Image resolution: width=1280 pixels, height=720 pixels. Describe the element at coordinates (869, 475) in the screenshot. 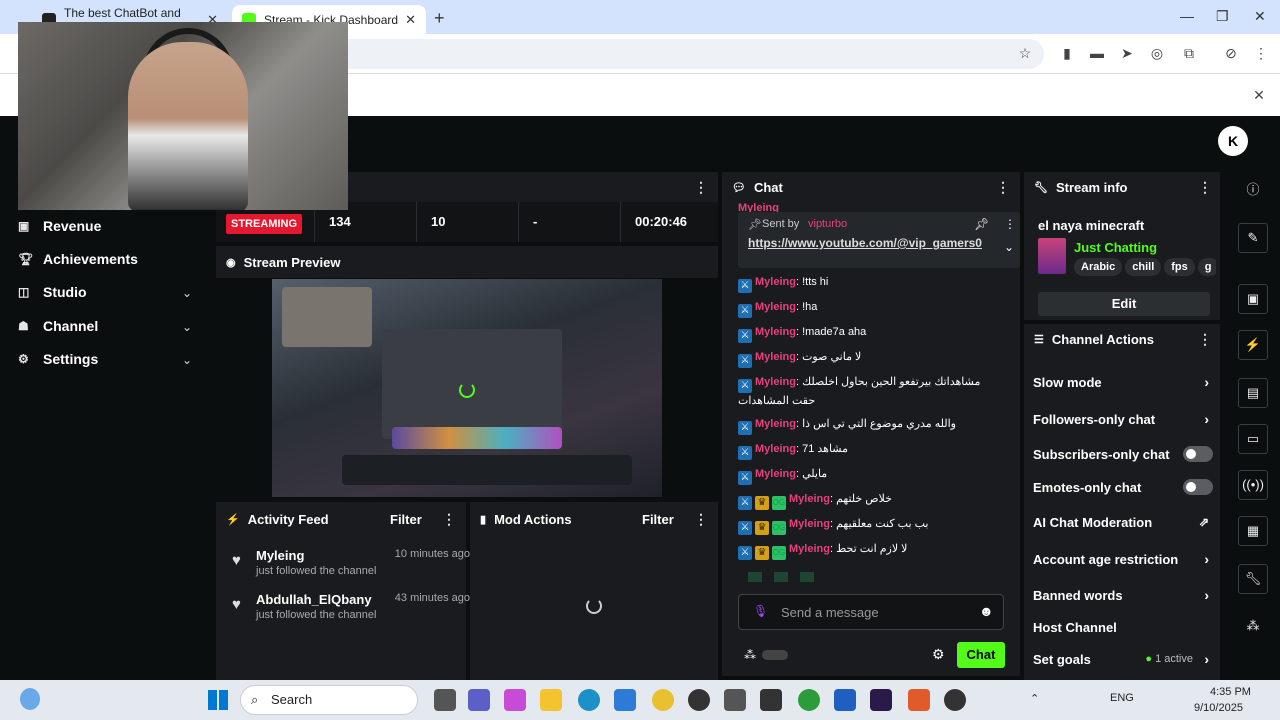

I see `chat-message: ⚔ Myleing: مايلي` at that location.